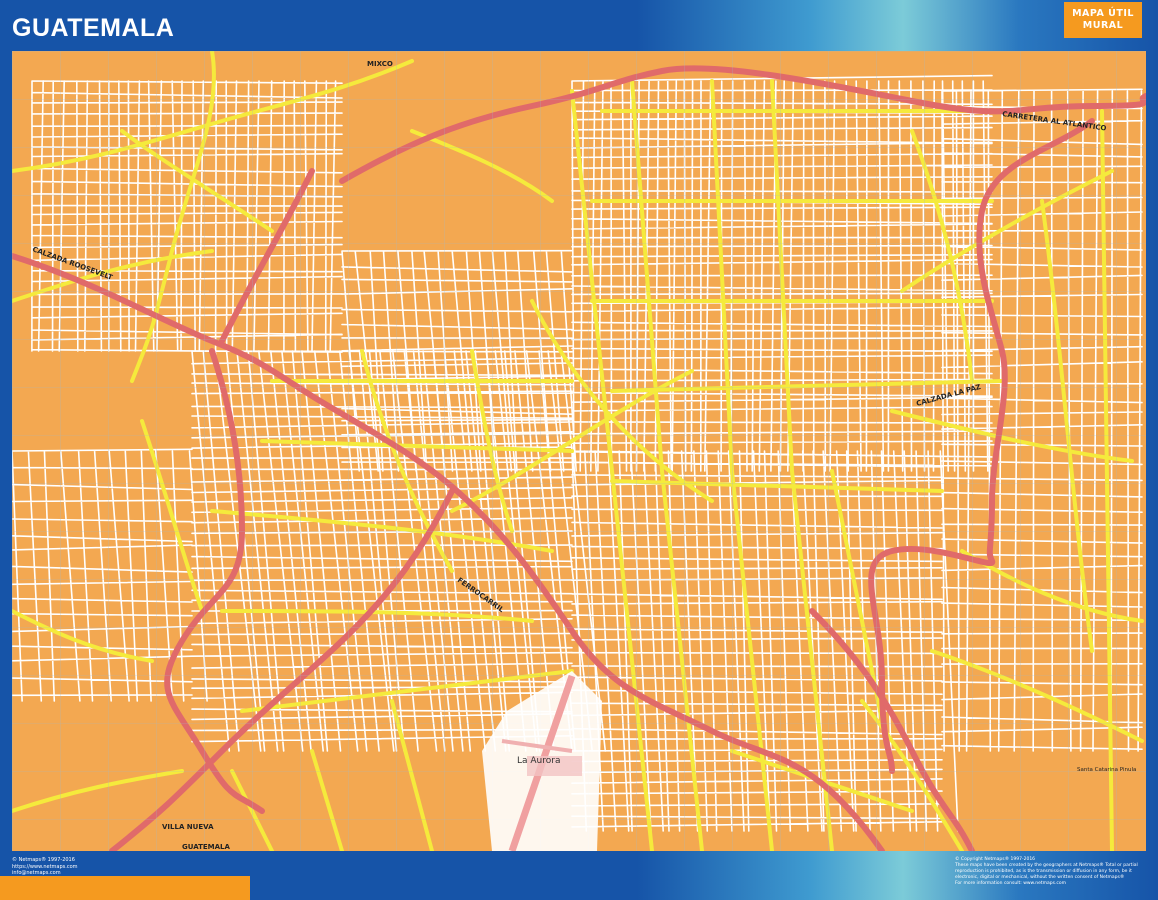 The image size is (1158, 900). I want to click on map-title: GUATEMALA, so click(93, 28).